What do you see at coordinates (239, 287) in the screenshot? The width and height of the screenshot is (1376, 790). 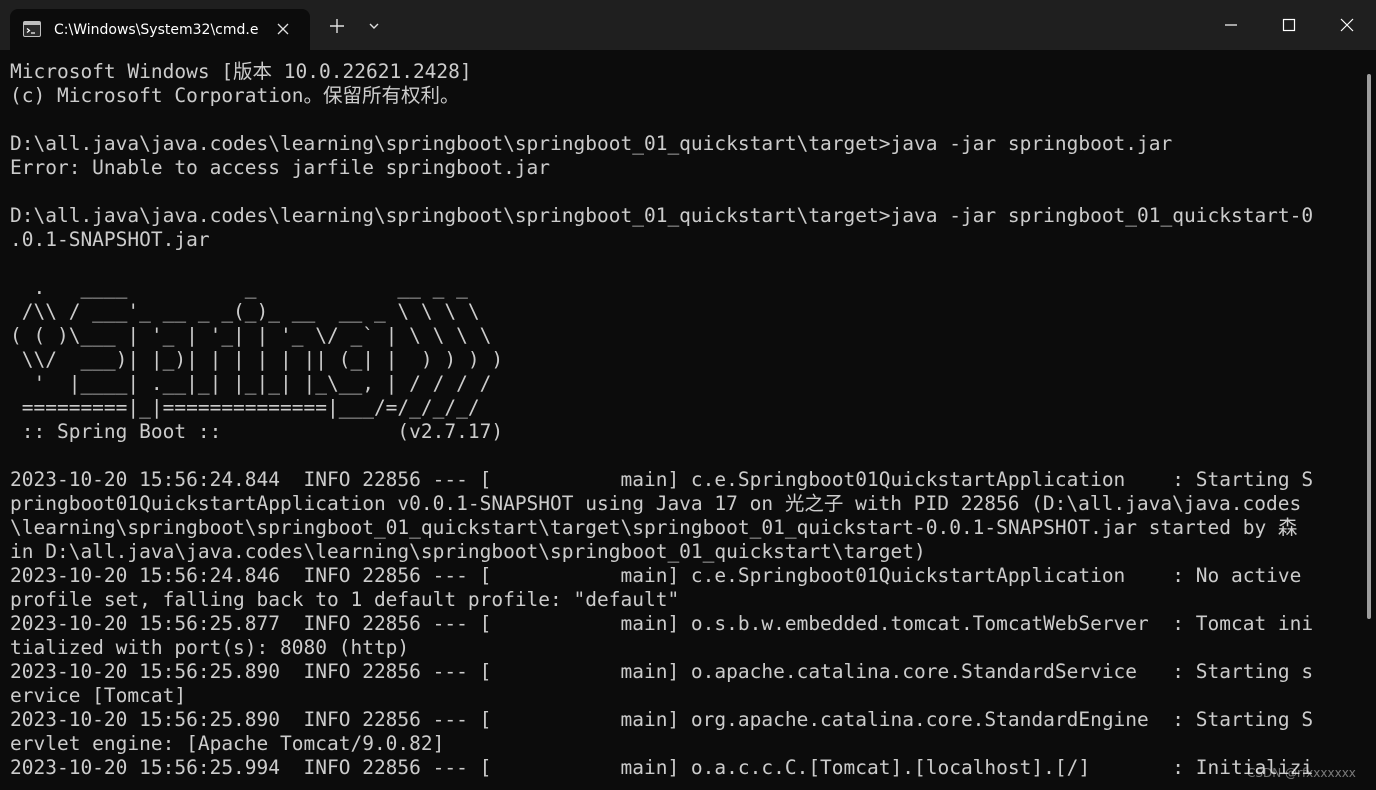 I see `ascii-banner-line: . ____ _ __ _ _` at bounding box center [239, 287].